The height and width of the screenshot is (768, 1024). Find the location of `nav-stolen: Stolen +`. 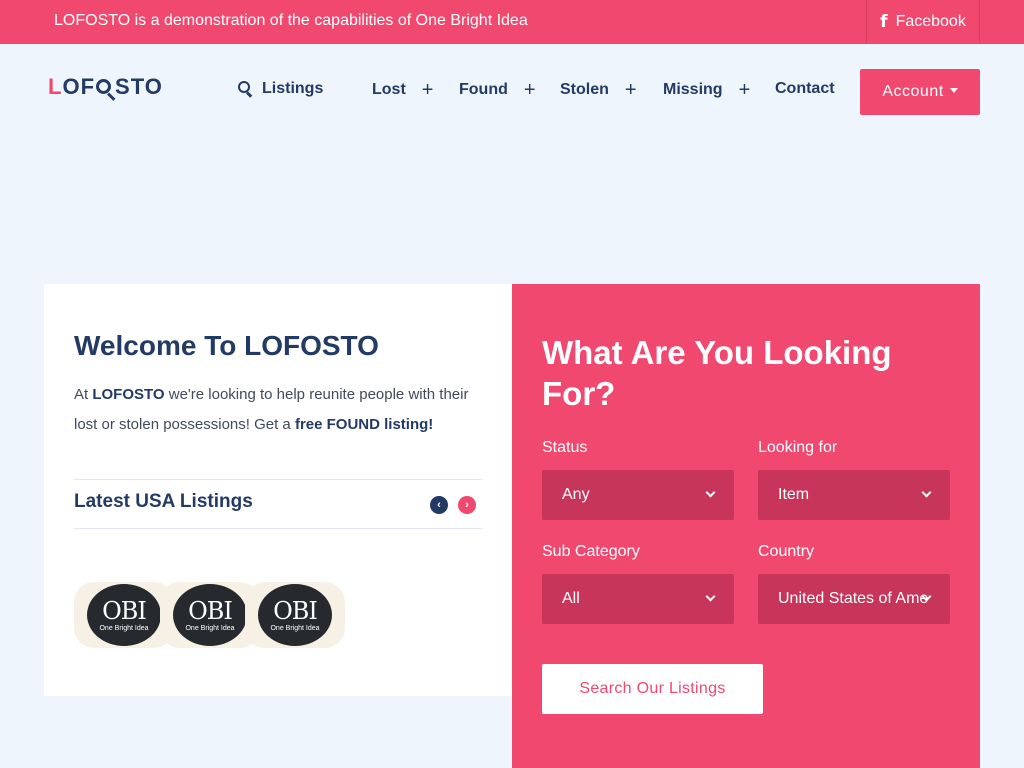

nav-stolen: Stolen + is located at coordinates (598, 90).